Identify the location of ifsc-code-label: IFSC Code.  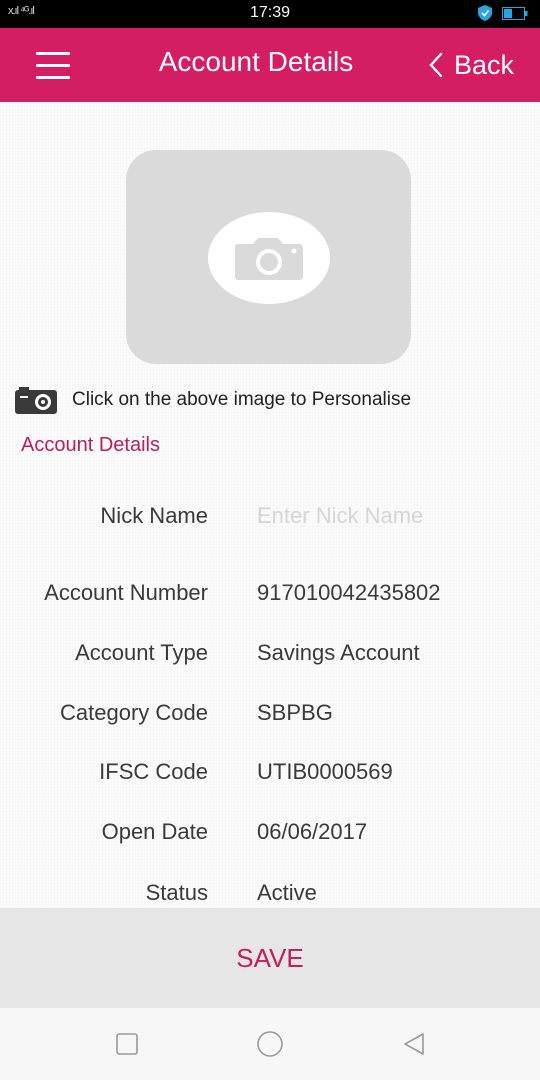
(153, 771).